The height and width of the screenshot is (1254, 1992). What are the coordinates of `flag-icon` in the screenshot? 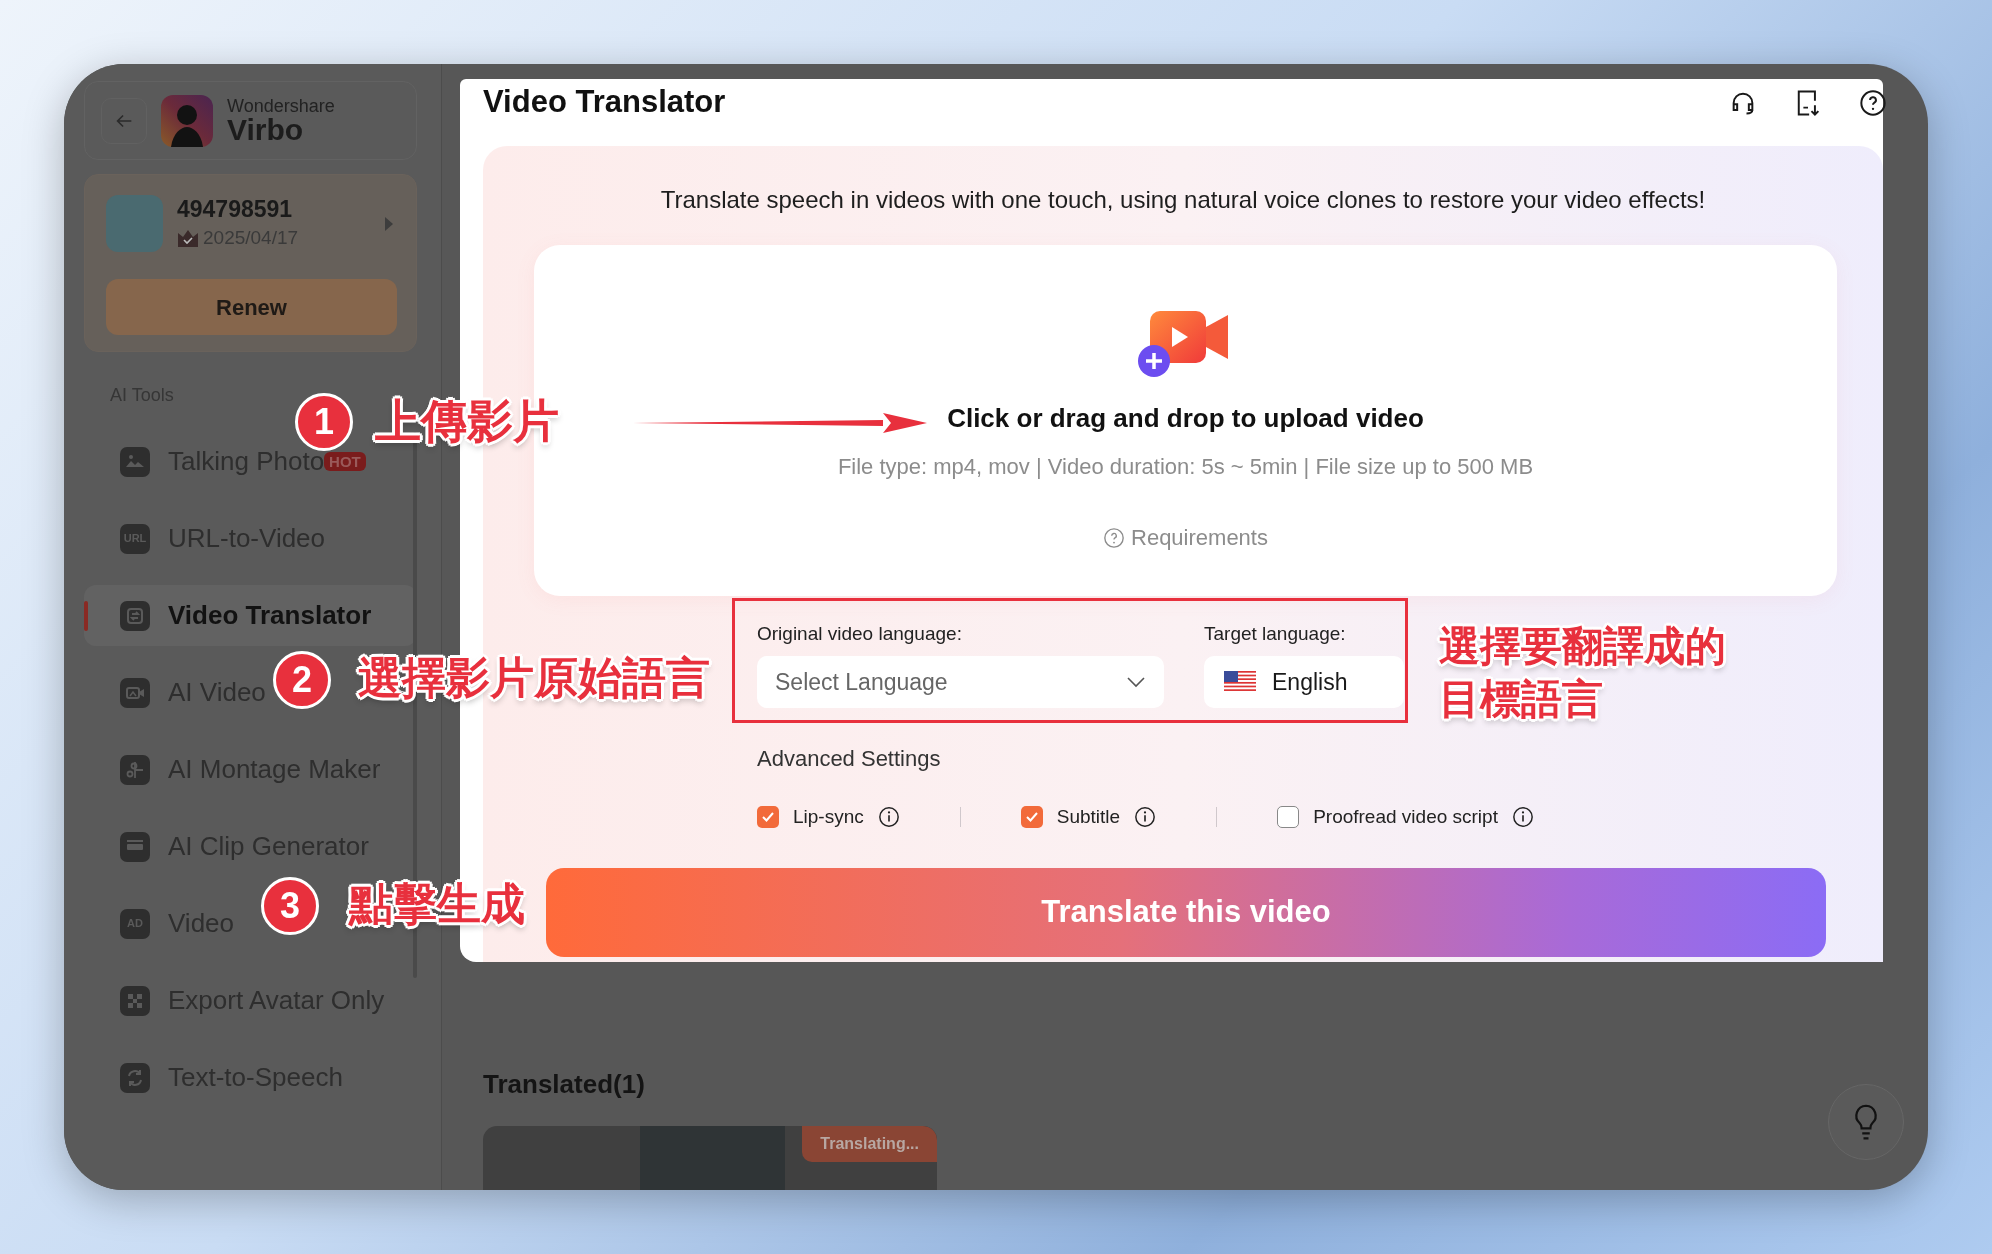 It's located at (1240, 682).